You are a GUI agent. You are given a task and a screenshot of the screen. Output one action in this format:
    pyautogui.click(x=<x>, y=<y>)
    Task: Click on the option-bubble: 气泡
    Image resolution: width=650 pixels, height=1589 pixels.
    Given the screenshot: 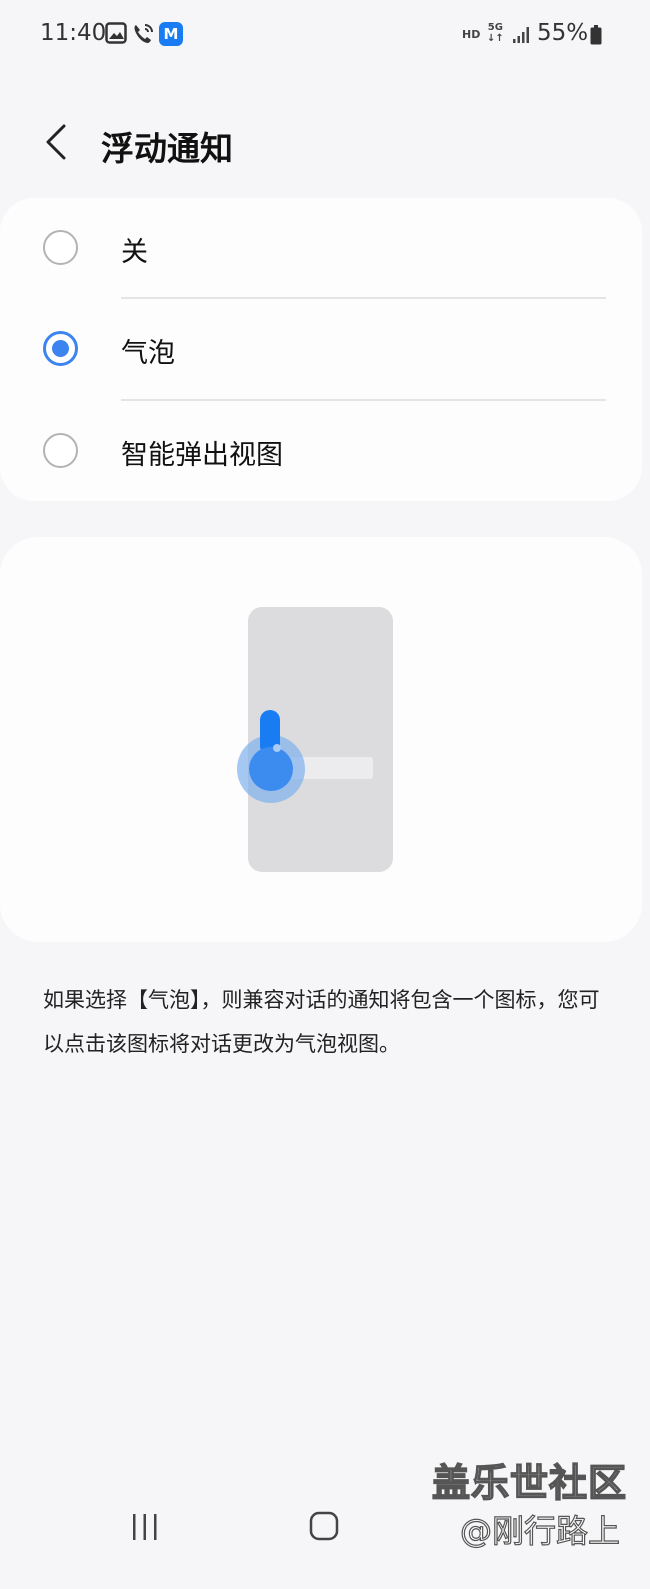 What is the action you would take?
    pyautogui.click(x=321, y=349)
    